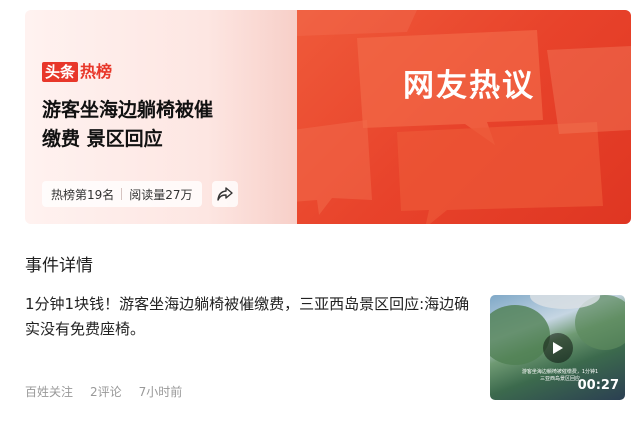 Image resolution: width=640 pixels, height=428 pixels. Describe the element at coordinates (162, 125) in the screenshot. I see `banner-headline: 游客坐海边躺椅被催 缴费 景区回应` at that location.